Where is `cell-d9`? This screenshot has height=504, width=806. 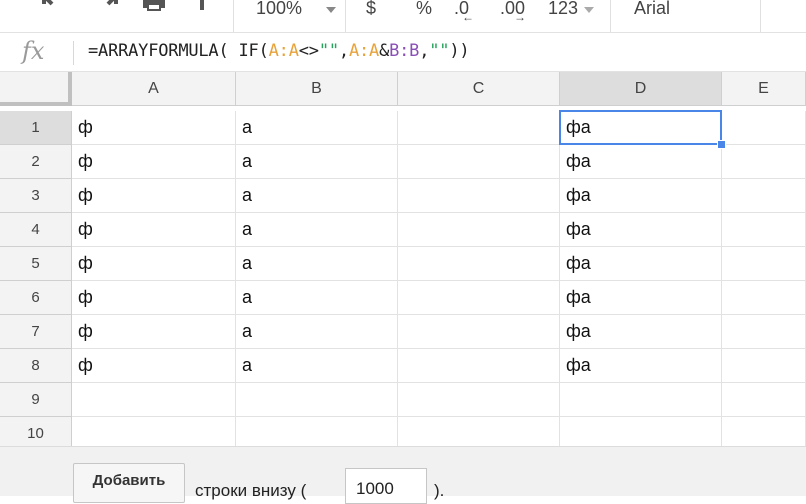
cell-d9 is located at coordinates (641, 400).